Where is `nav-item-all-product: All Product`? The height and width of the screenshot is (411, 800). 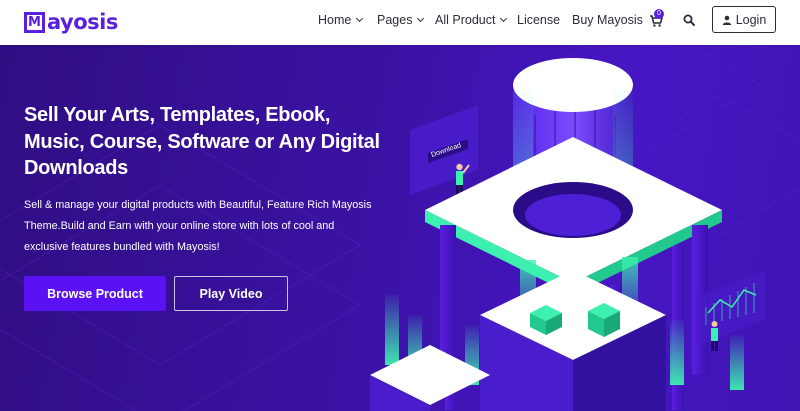
nav-item-all-product: All Product is located at coordinates (471, 20).